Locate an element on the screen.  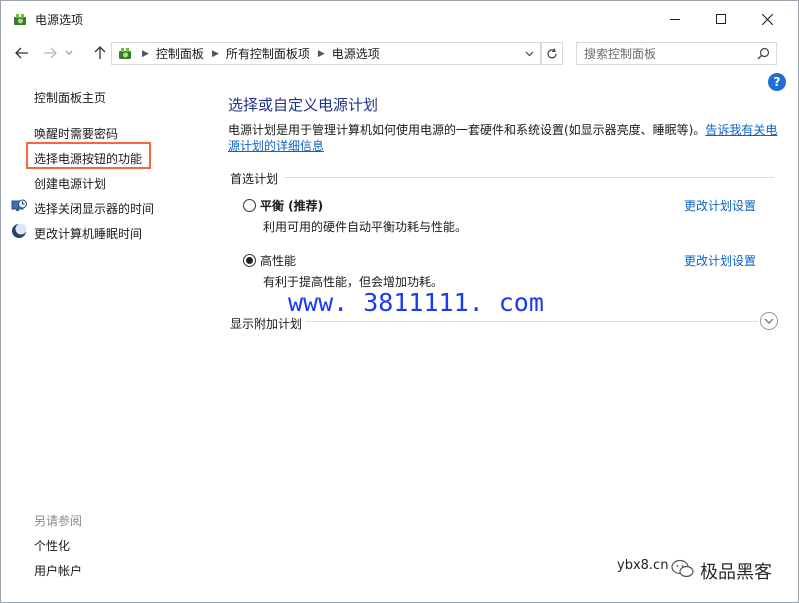
sidebar-item-power-button: 选择电源按钮的功能 is located at coordinates (88, 158).